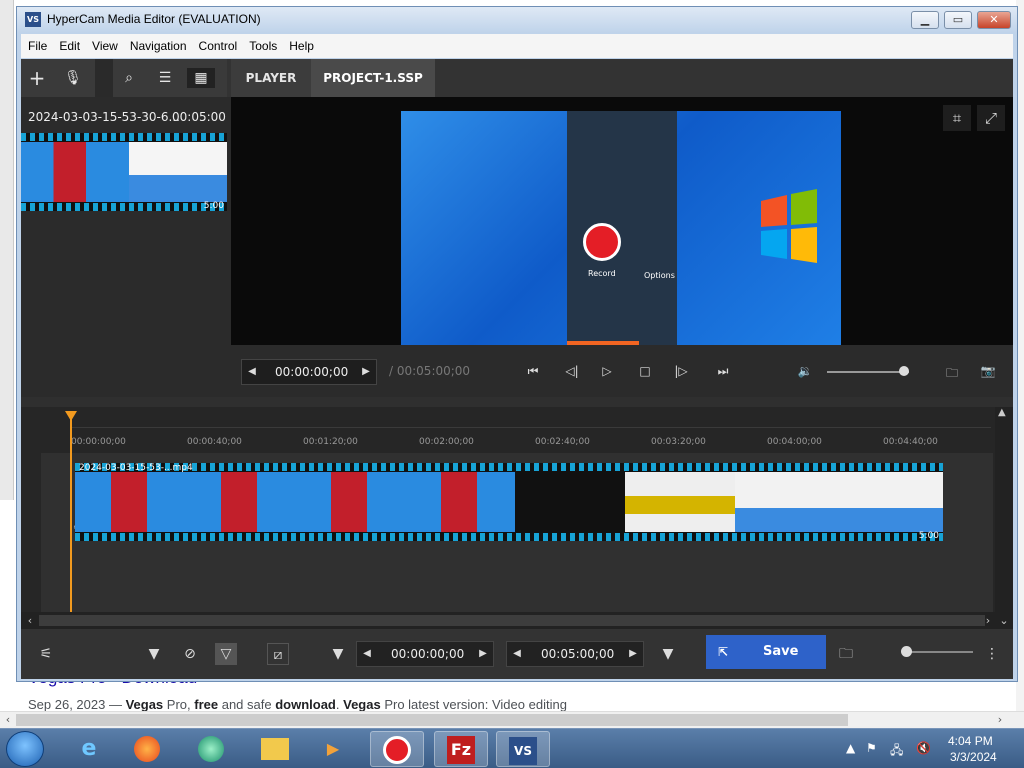  I want to click on maximize-button: ▭, so click(958, 20).